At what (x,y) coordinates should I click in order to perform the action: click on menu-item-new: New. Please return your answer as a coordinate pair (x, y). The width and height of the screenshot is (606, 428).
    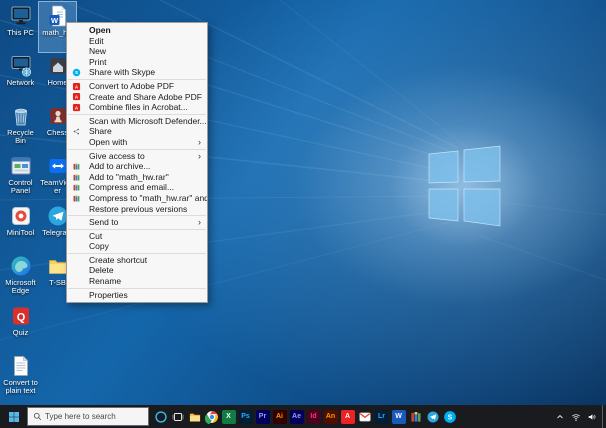
    Looking at the image, I should click on (137, 51).